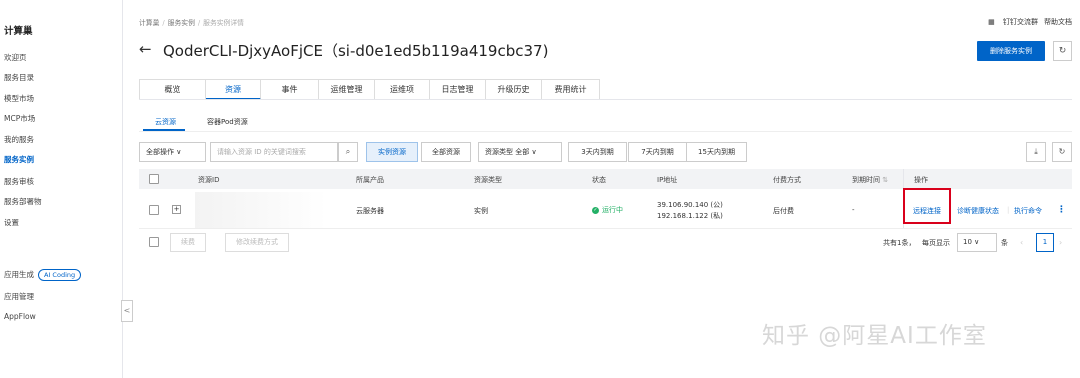 This screenshot has height=378, width=1080. I want to click on sidebar-item-app-gen: 应用生成 AI Coding, so click(43, 275).